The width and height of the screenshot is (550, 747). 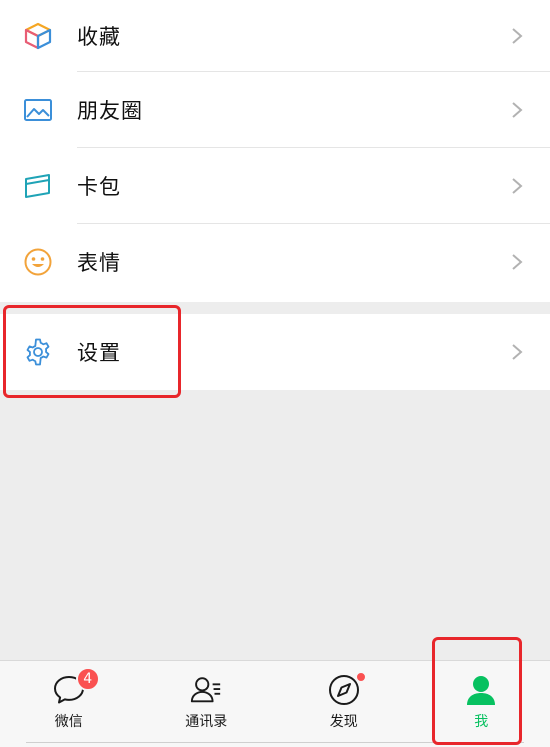 I want to click on tab-contacts: 通讯录, so click(x=207, y=704).